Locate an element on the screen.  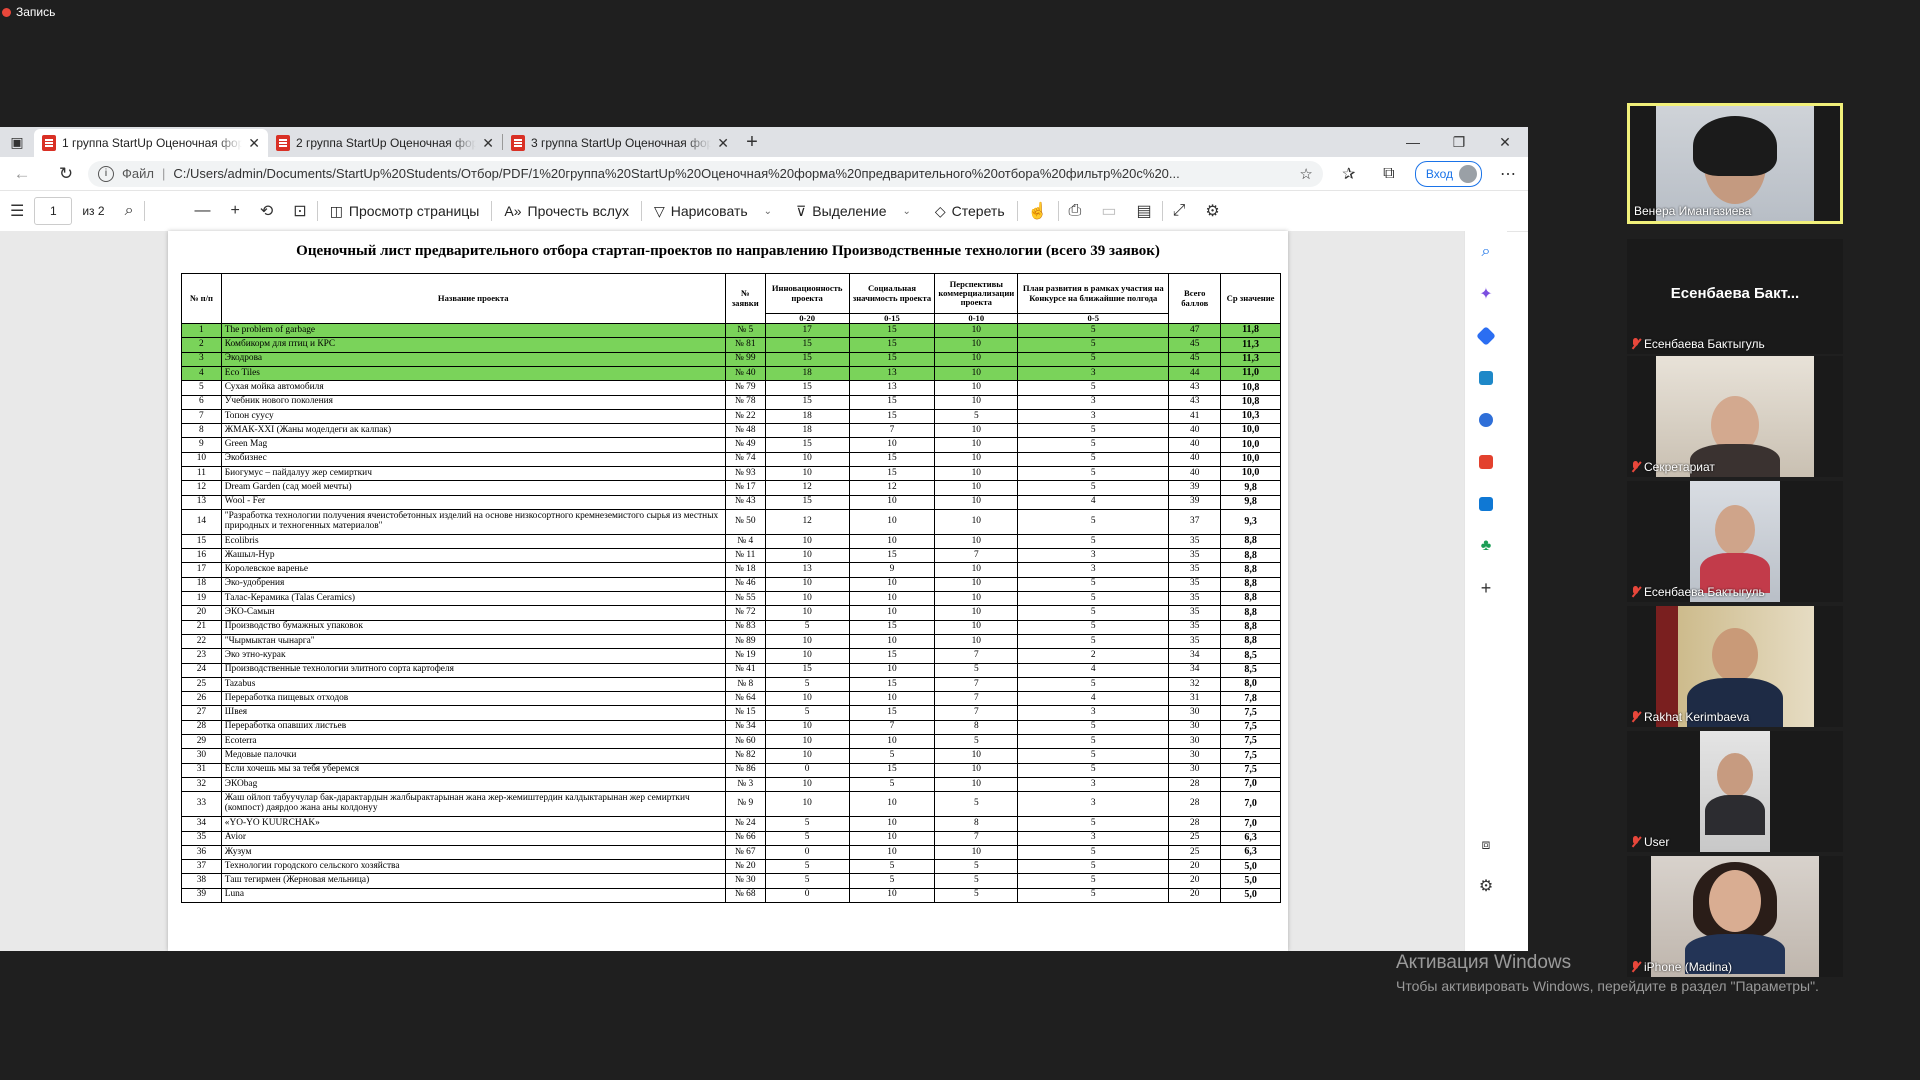
project-name: Производство бумажных упаковок is located at coordinates (473, 627).